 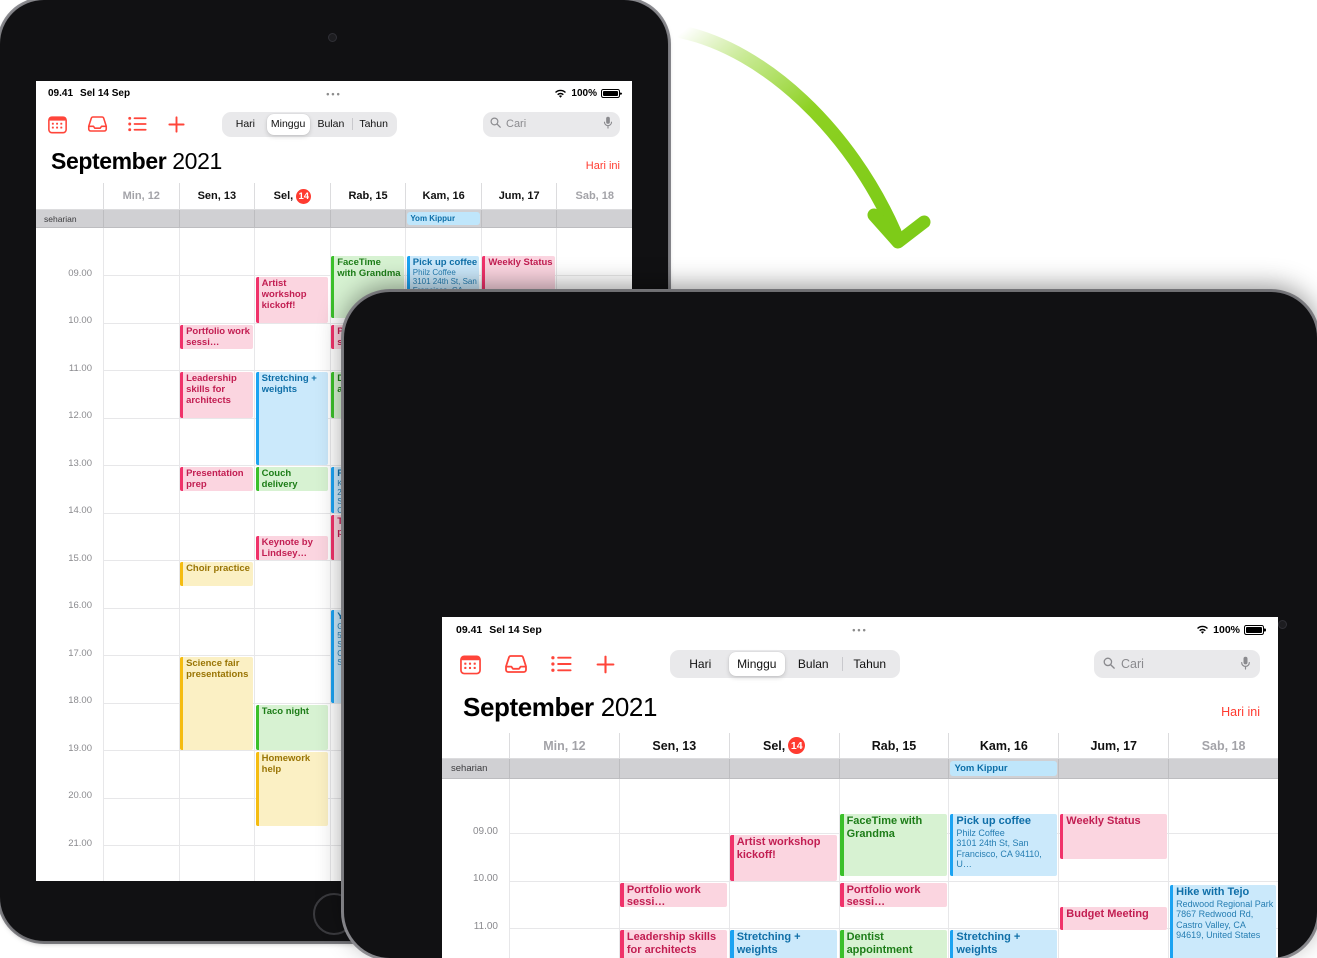 What do you see at coordinates (516, 124) in the screenshot?
I see `search-placeholder: Cari` at bounding box center [516, 124].